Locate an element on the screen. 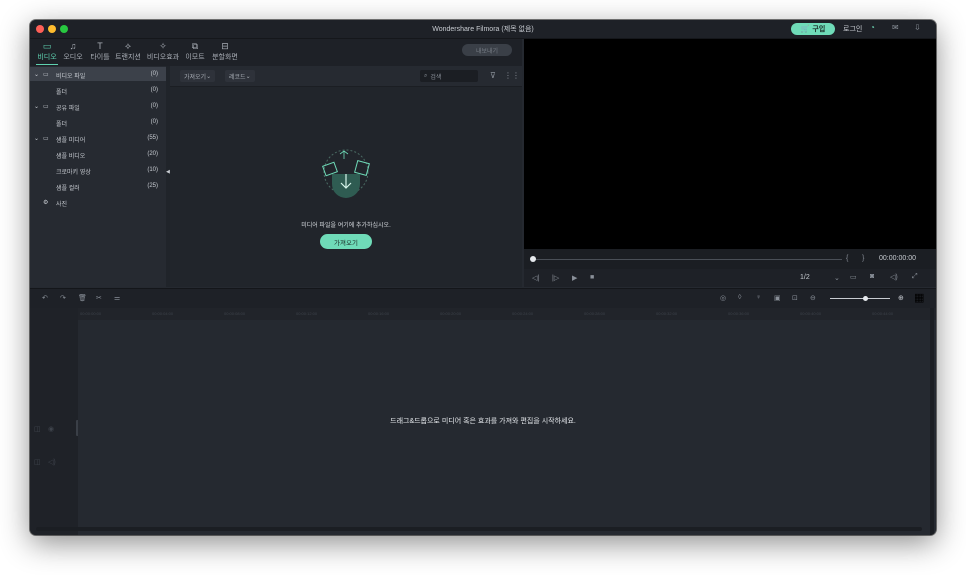 The height and width of the screenshot is (575, 966). play-icon: ▶ is located at coordinates (574, 278).